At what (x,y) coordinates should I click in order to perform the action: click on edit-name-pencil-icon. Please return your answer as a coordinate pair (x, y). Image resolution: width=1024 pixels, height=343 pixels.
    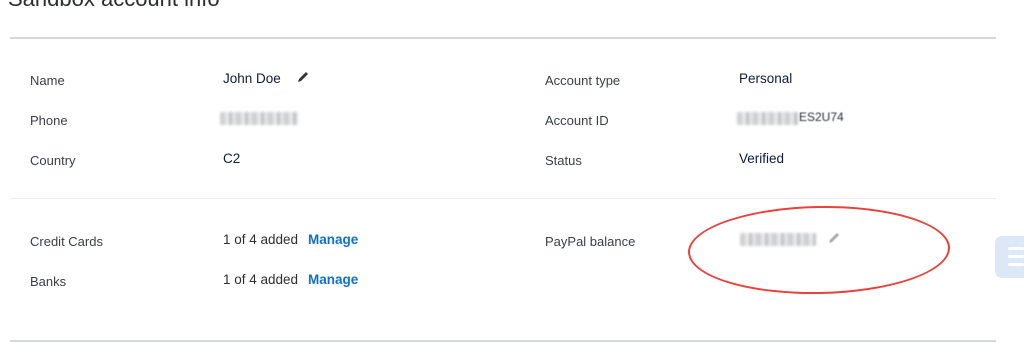
    Looking at the image, I should click on (303, 77).